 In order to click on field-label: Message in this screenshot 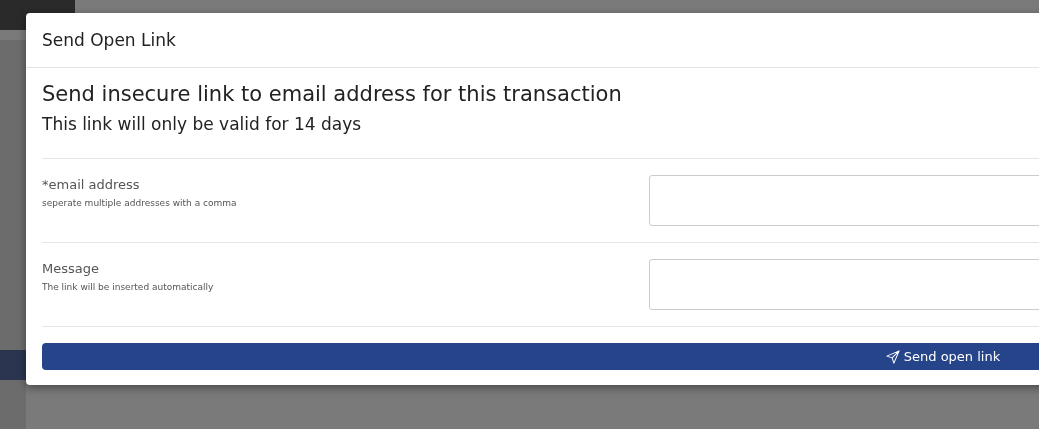, I will do `click(71, 268)`.